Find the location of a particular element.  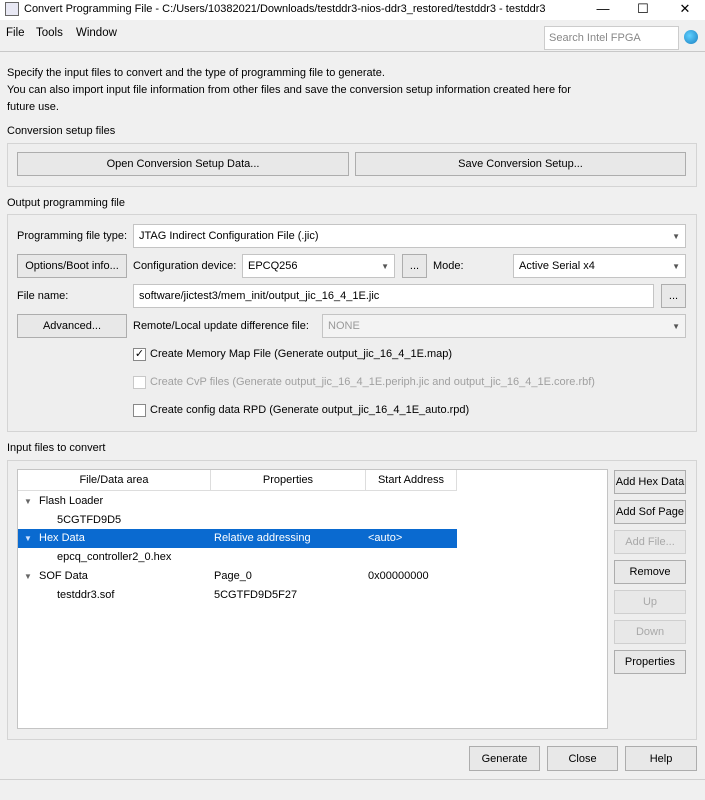

mode-select: Active Serial x4 ▼ is located at coordinates (599, 266).